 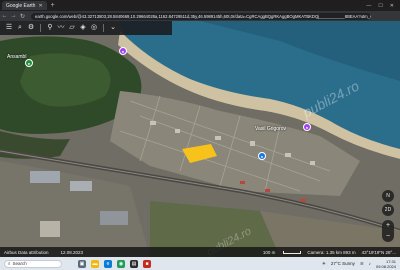 What do you see at coordinates (388, 236) in the screenshot?
I see `zoom-out-button: −` at bounding box center [388, 236].